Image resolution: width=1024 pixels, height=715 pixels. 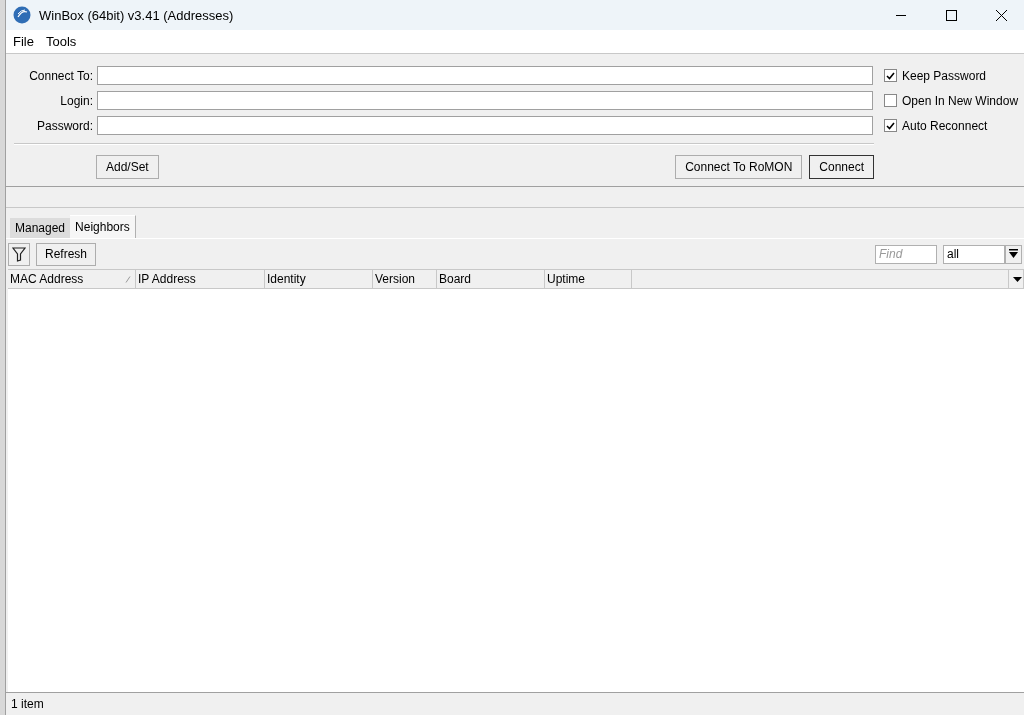 What do you see at coordinates (62, 41) in the screenshot?
I see `menu-item: Tools` at bounding box center [62, 41].